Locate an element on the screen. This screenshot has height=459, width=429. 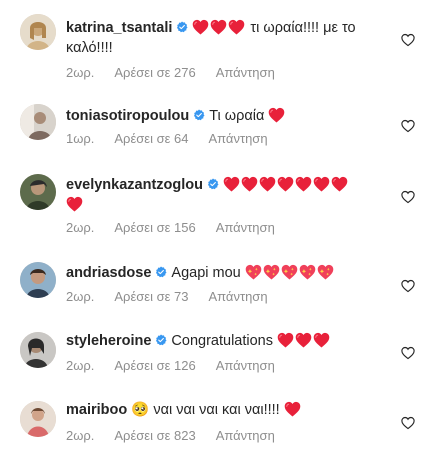
comment-meta: 2ωρ. Αρέσει σε 126 Απάντηση is located at coordinates (180, 365).